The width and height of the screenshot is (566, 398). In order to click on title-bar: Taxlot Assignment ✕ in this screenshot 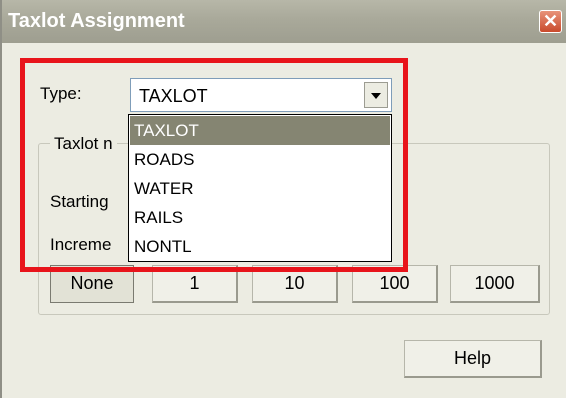, I will do `click(284, 21)`.